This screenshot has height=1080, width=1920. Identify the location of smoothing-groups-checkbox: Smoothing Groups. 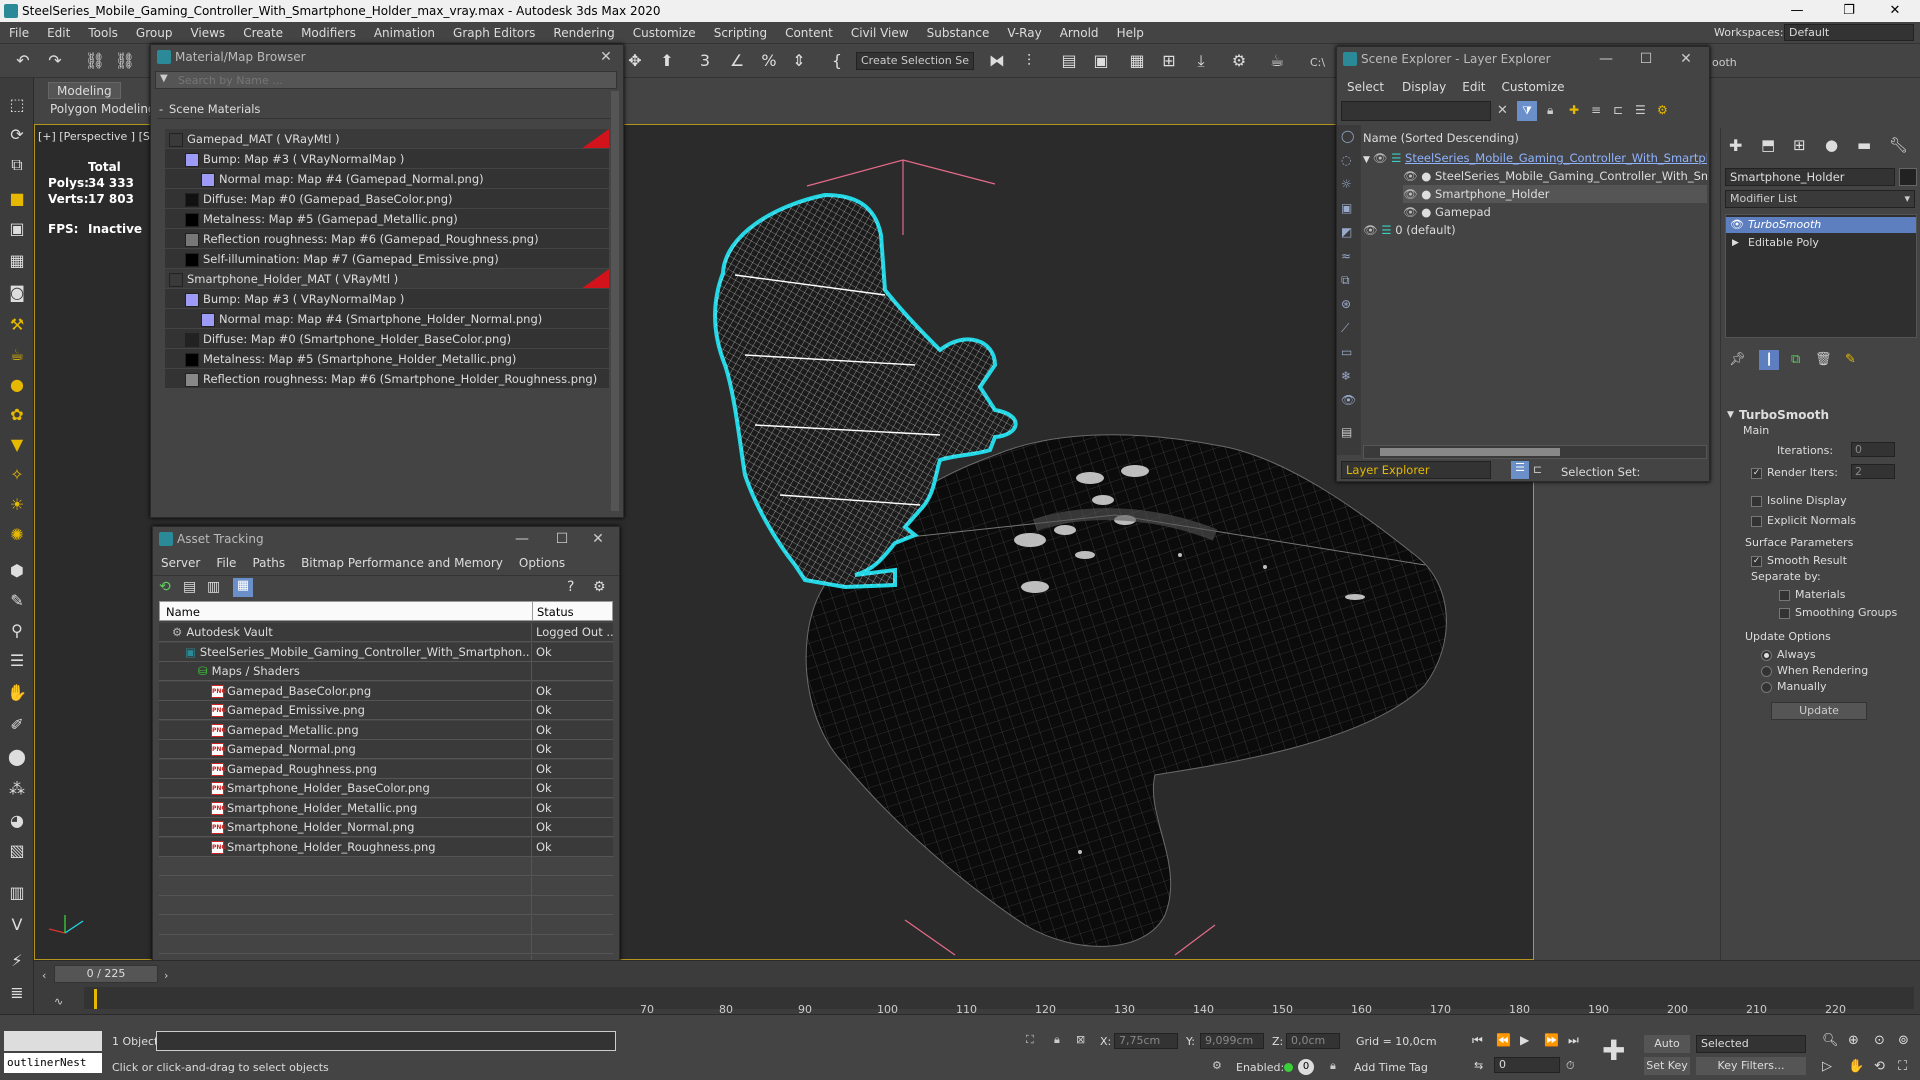
(1838, 612).